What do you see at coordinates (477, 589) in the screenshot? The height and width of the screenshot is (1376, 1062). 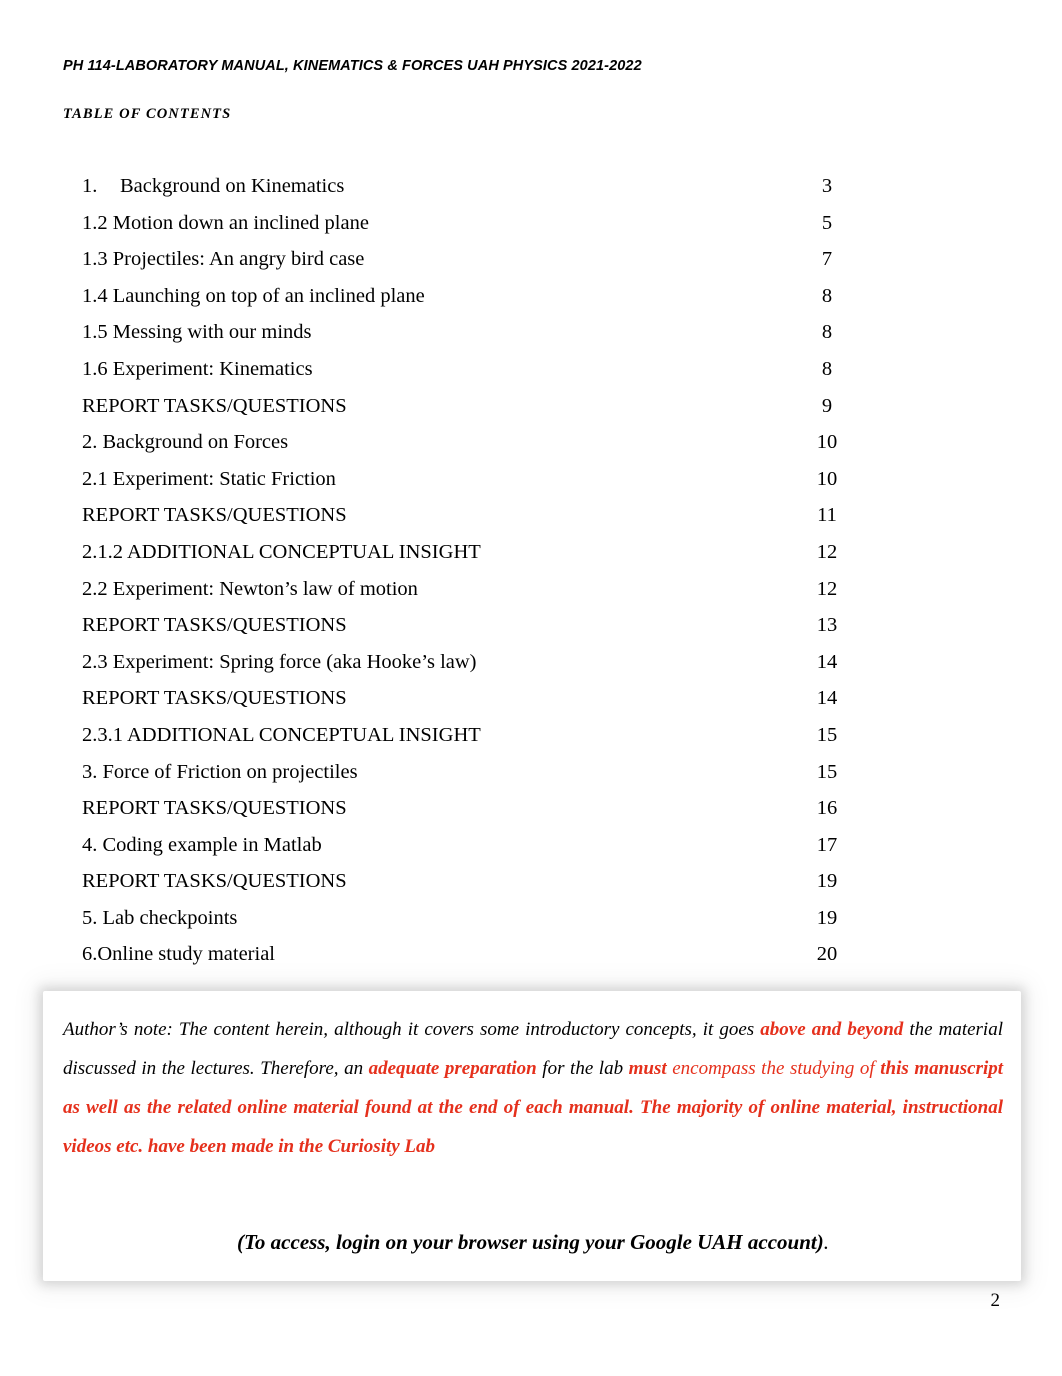 I see `toc-entry: 2.2 Experiment: Newton’s law of motion 12` at bounding box center [477, 589].